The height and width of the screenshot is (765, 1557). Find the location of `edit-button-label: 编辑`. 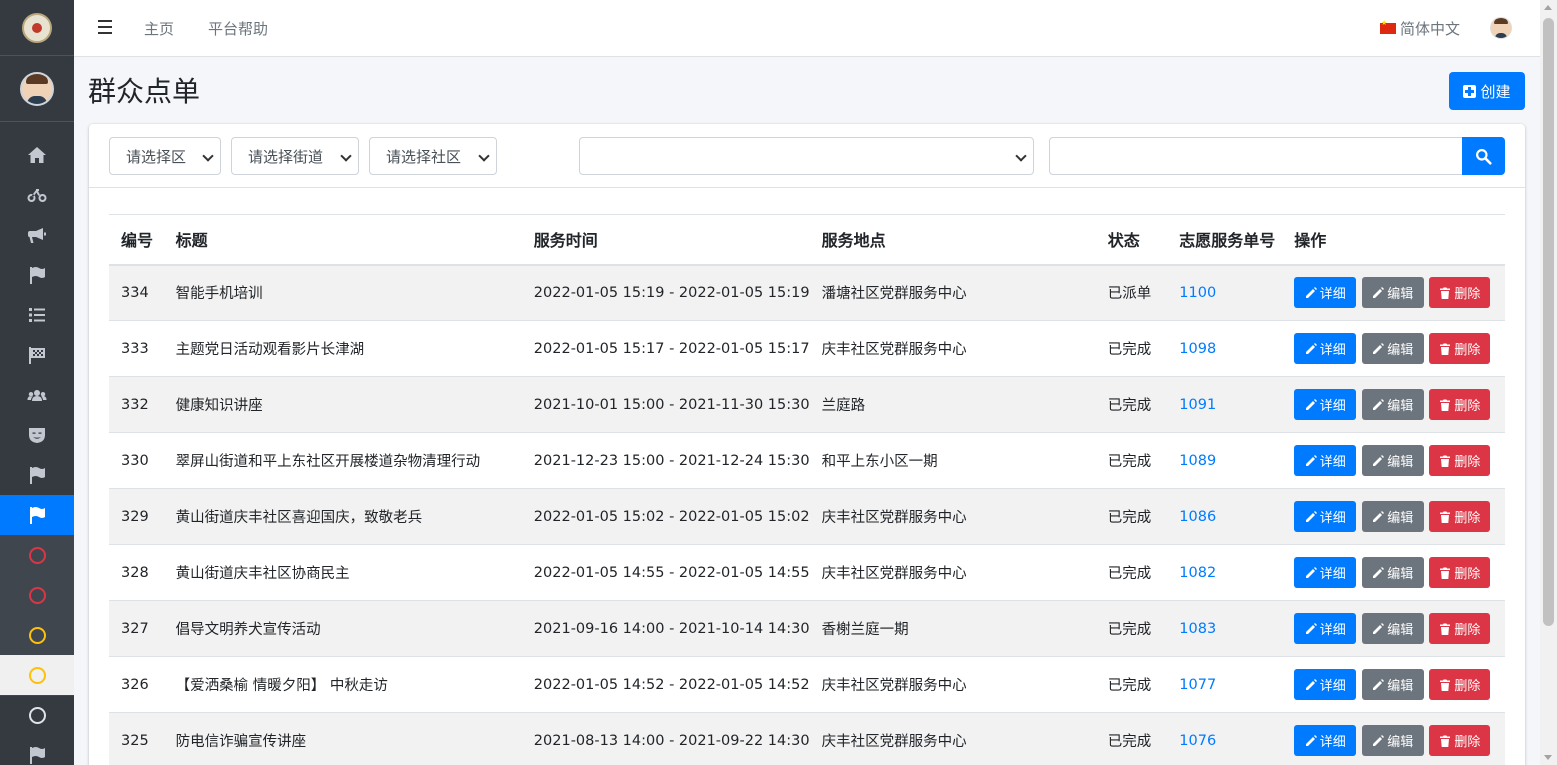

edit-button-label: 编辑 is located at coordinates (1400, 518).